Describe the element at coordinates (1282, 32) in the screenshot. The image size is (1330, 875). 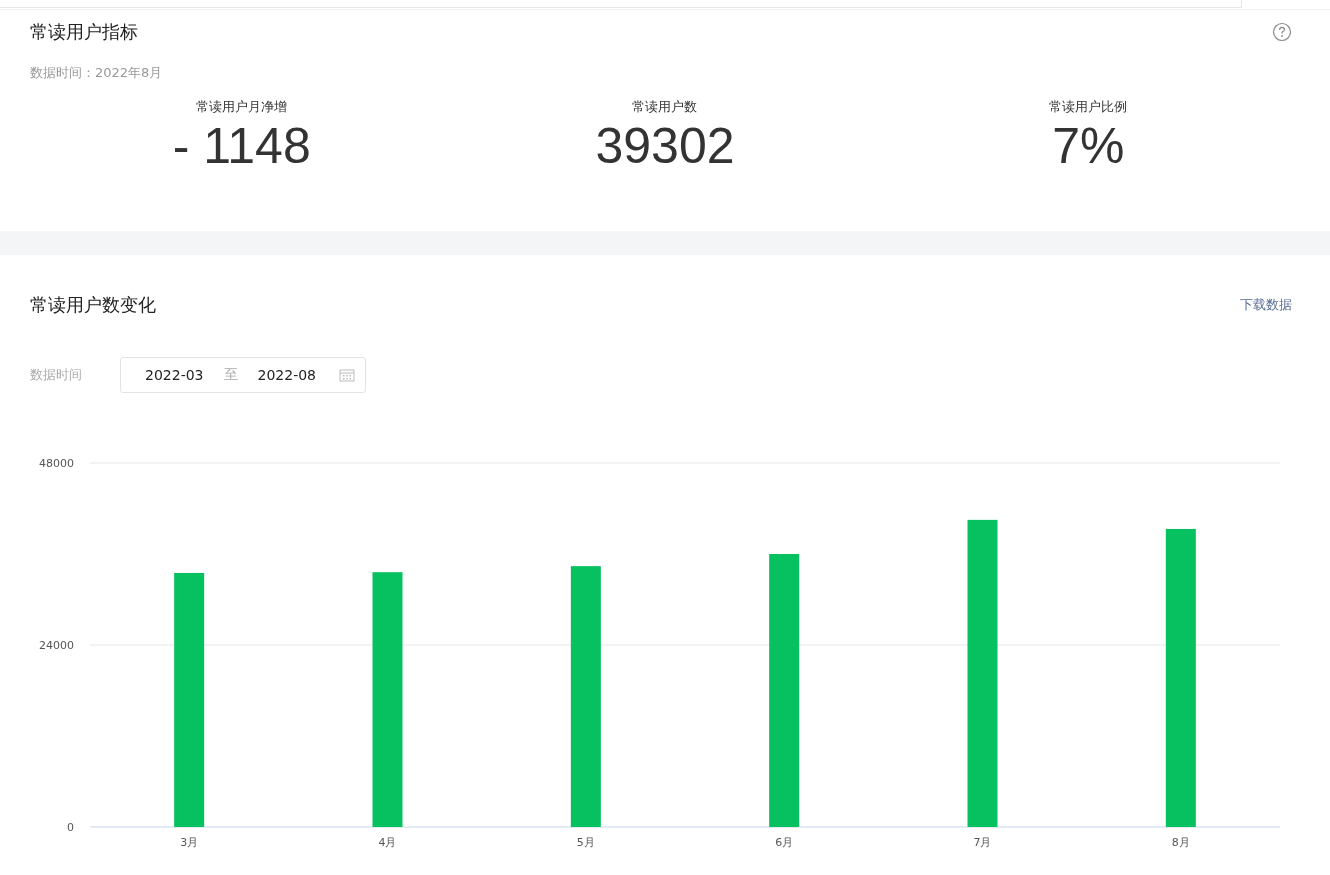
I see `help-icon` at that location.